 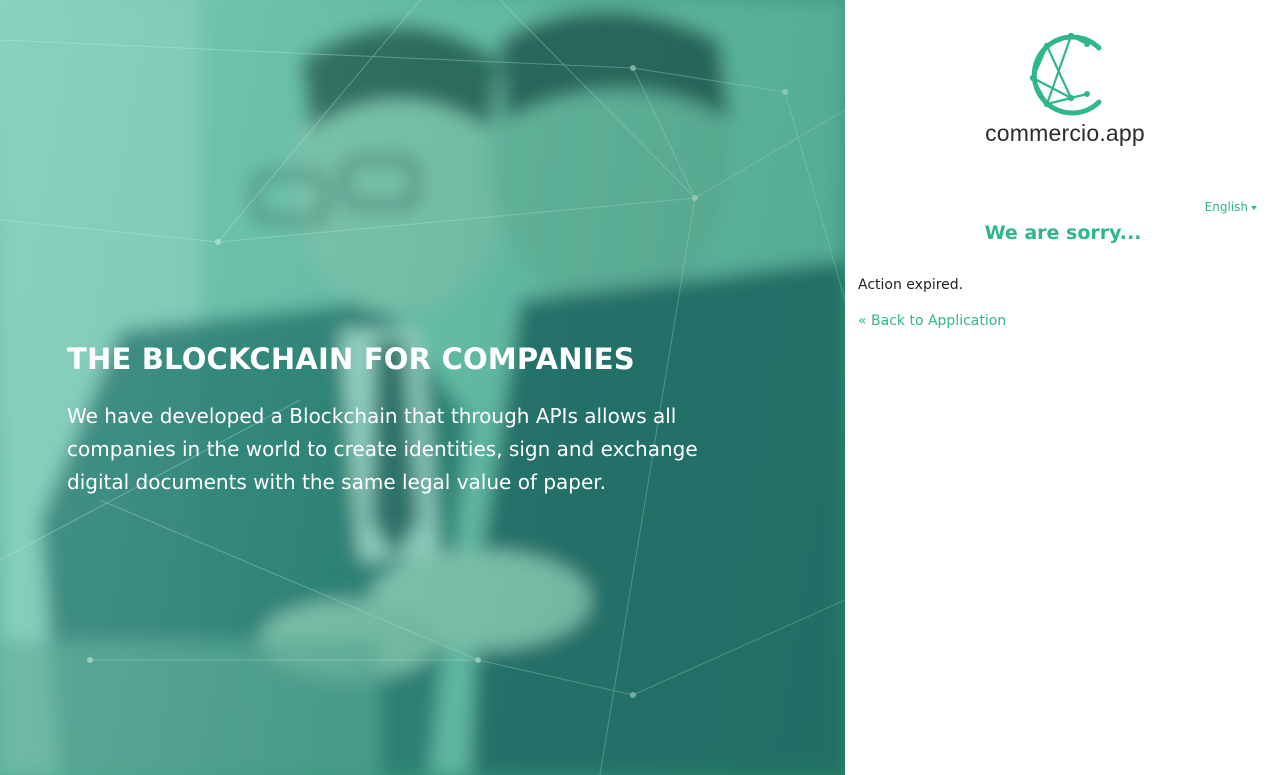 I want to click on caret-down-icon, so click(x=1254, y=207).